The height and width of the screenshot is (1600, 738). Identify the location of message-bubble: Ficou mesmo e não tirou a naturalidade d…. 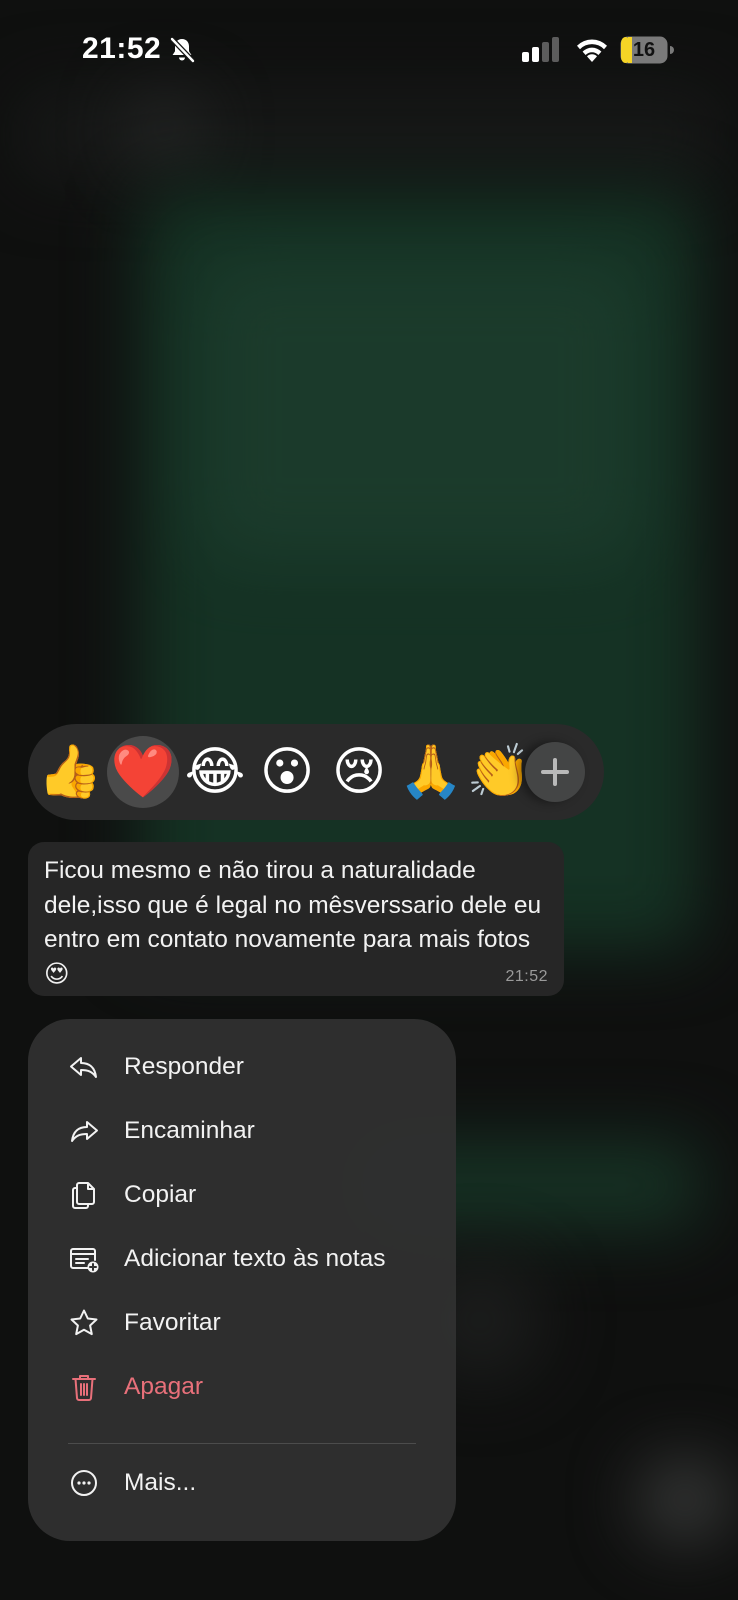
(296, 919).